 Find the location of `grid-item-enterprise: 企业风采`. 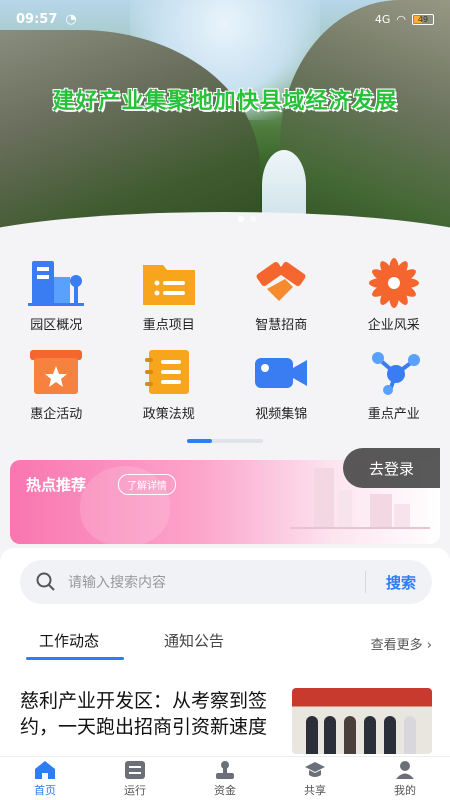

grid-item-enterprise: 企业风采 is located at coordinates (394, 295).